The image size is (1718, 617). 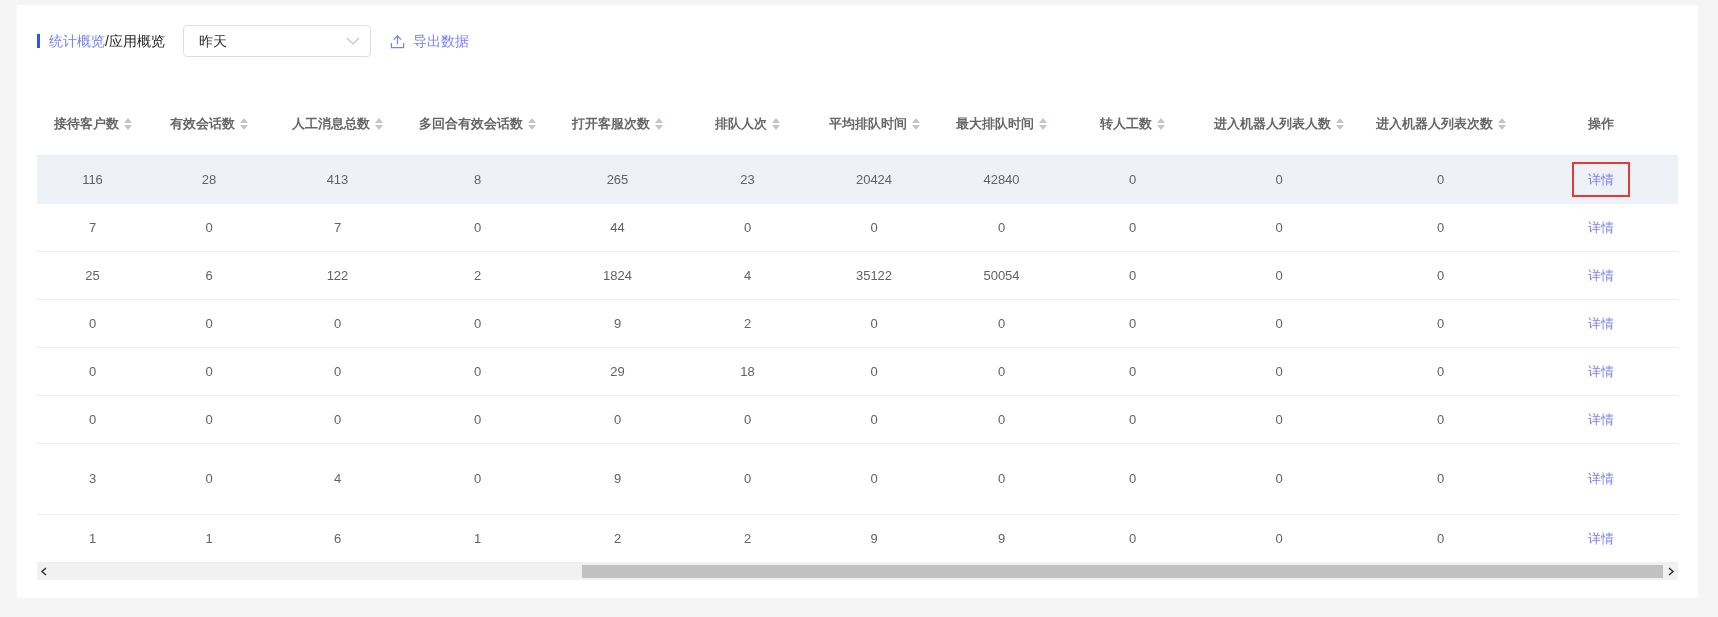 I want to click on date-select: 昨天, so click(x=276, y=41).